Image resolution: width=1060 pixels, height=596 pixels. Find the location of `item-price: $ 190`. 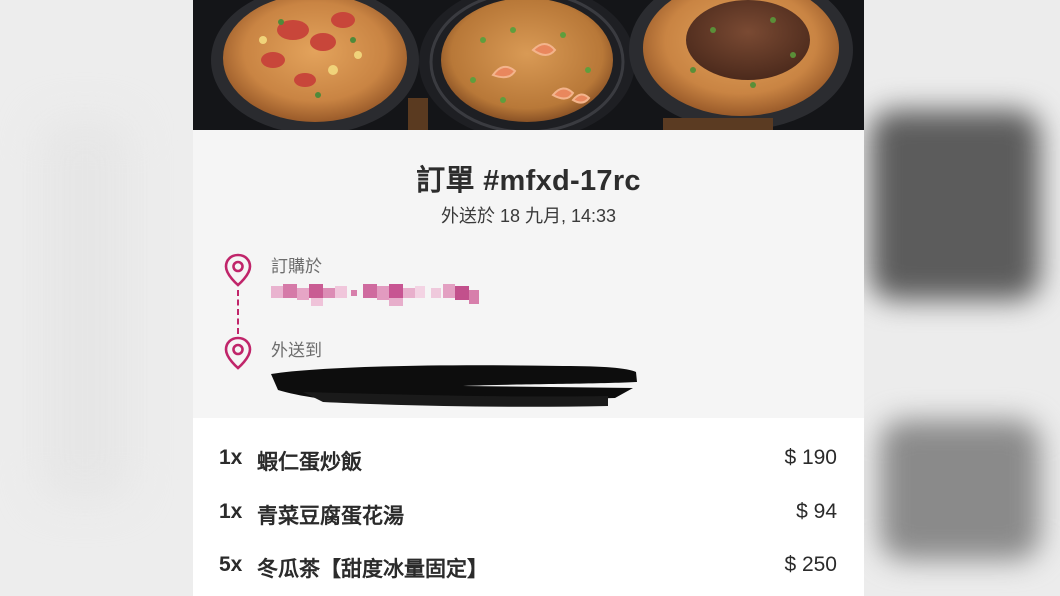

item-price: $ 190 is located at coordinates (810, 457).